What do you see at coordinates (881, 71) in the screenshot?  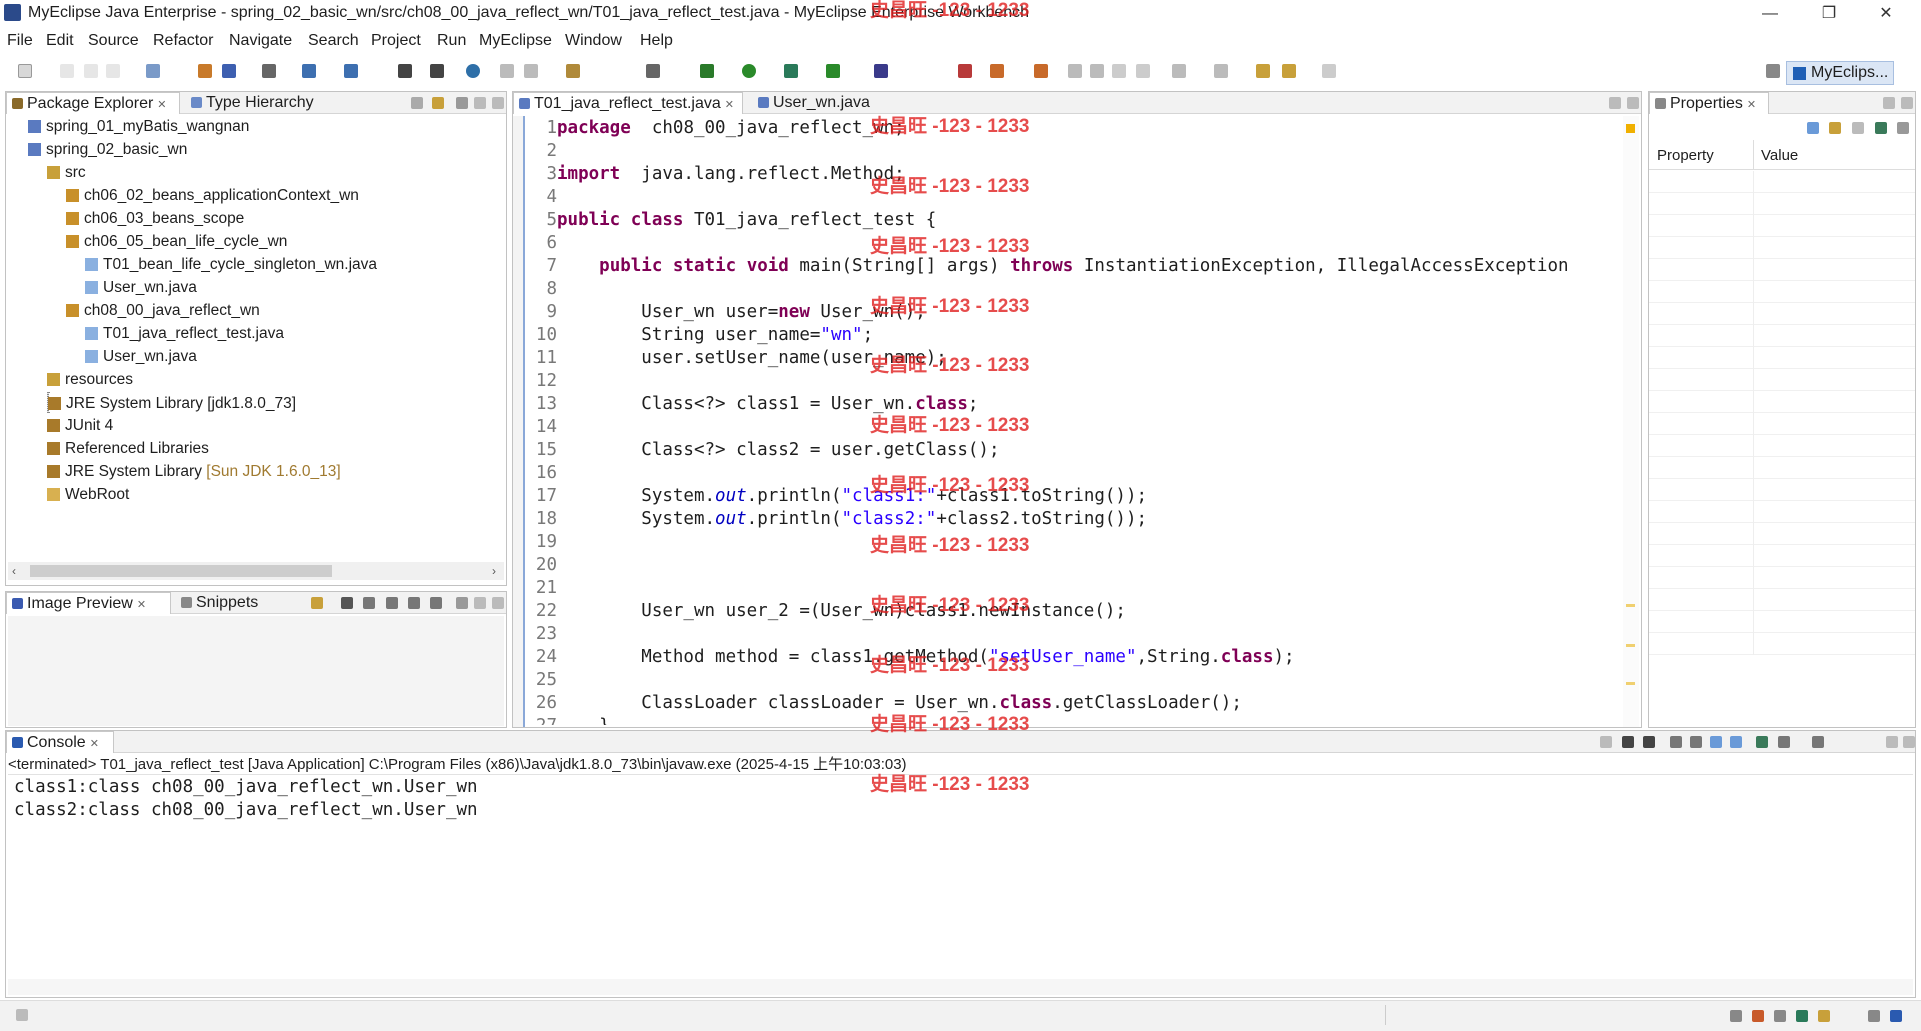 I see `open-task-icon` at bounding box center [881, 71].